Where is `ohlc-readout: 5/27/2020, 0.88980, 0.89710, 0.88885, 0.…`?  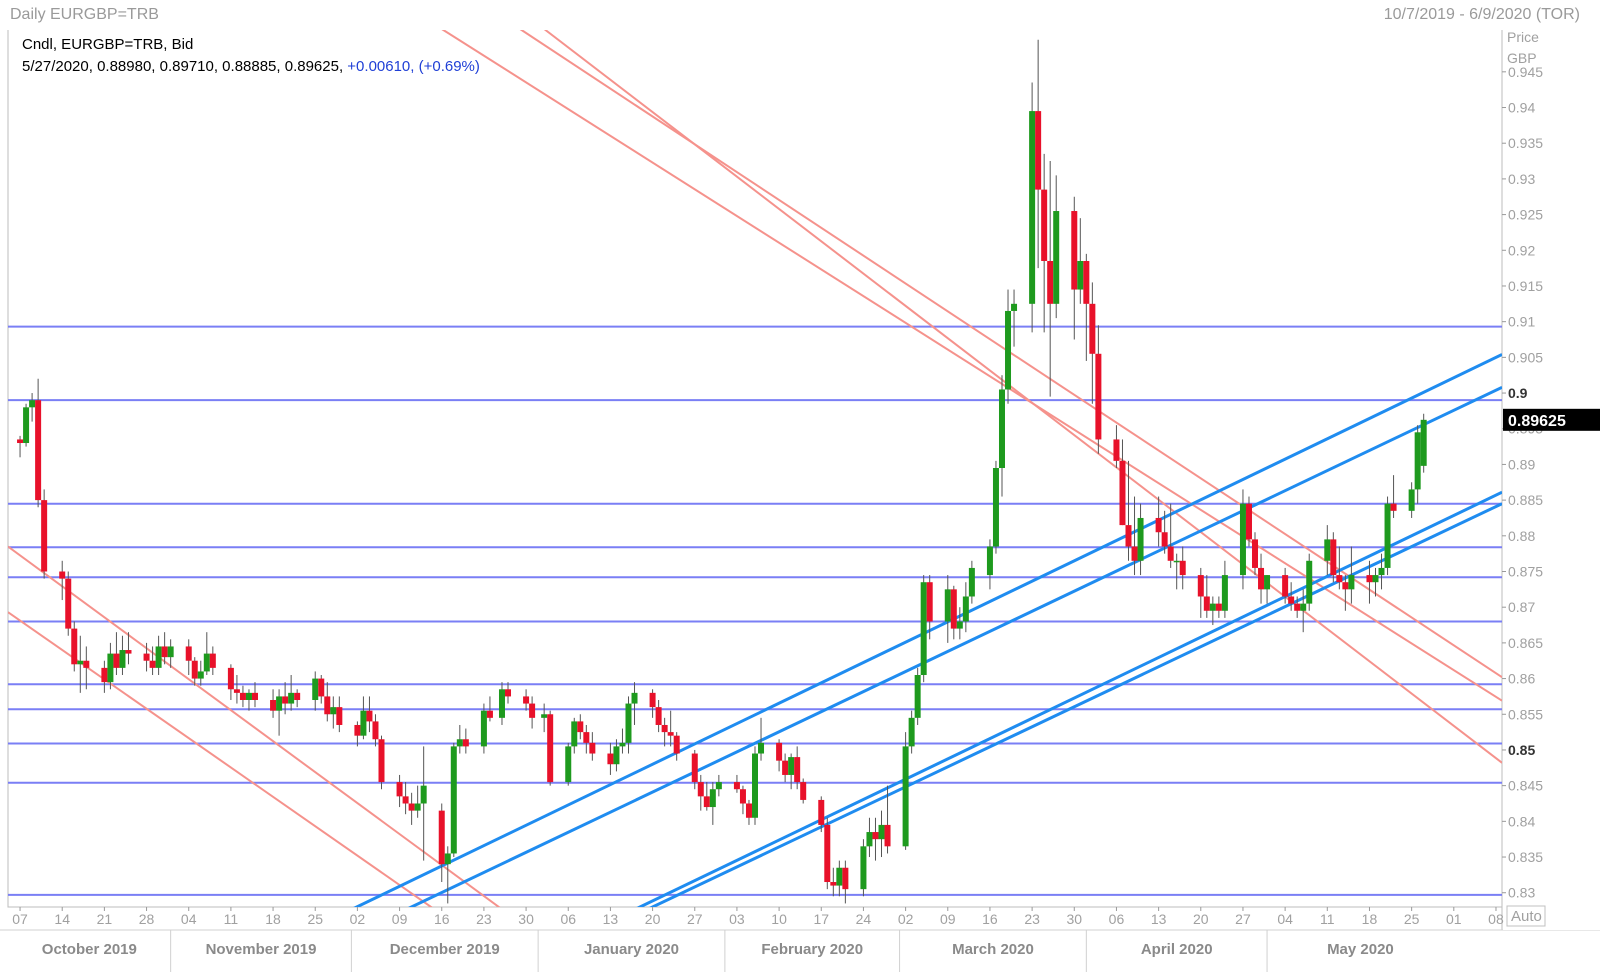 ohlc-readout: 5/27/2020, 0.88980, 0.89710, 0.88885, 0.… is located at coordinates (251, 66).